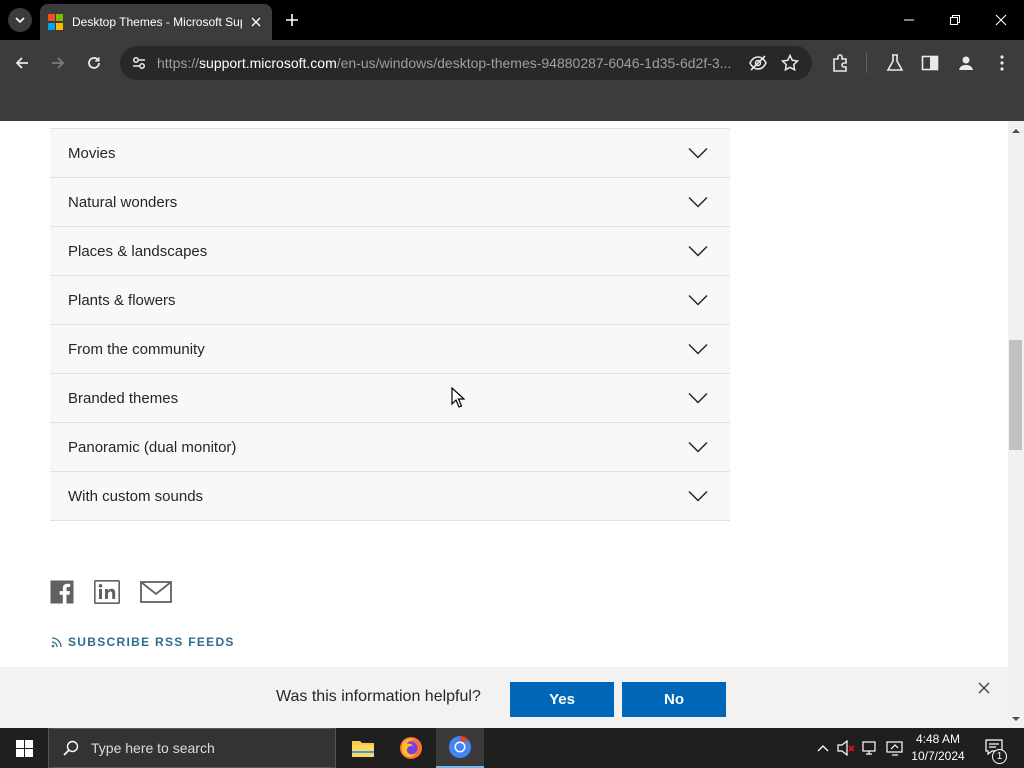  I want to click on forward-button, so click(58, 63).